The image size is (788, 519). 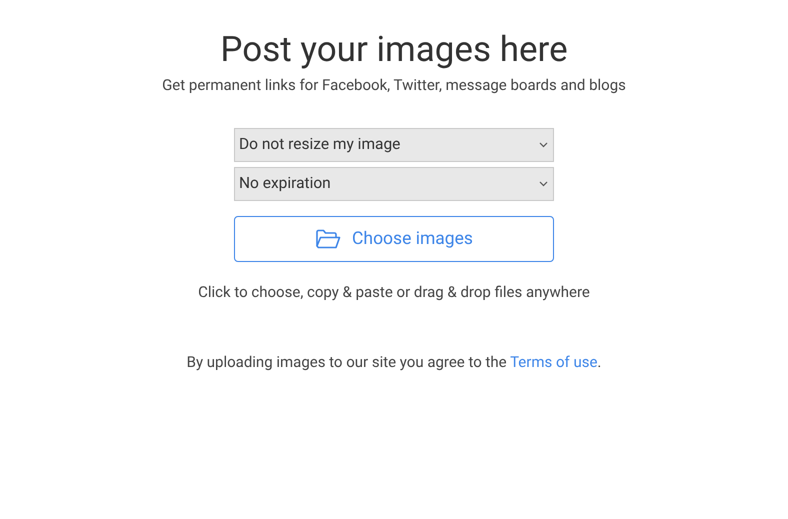 I want to click on choose-images-button: Choose images, so click(x=394, y=239).